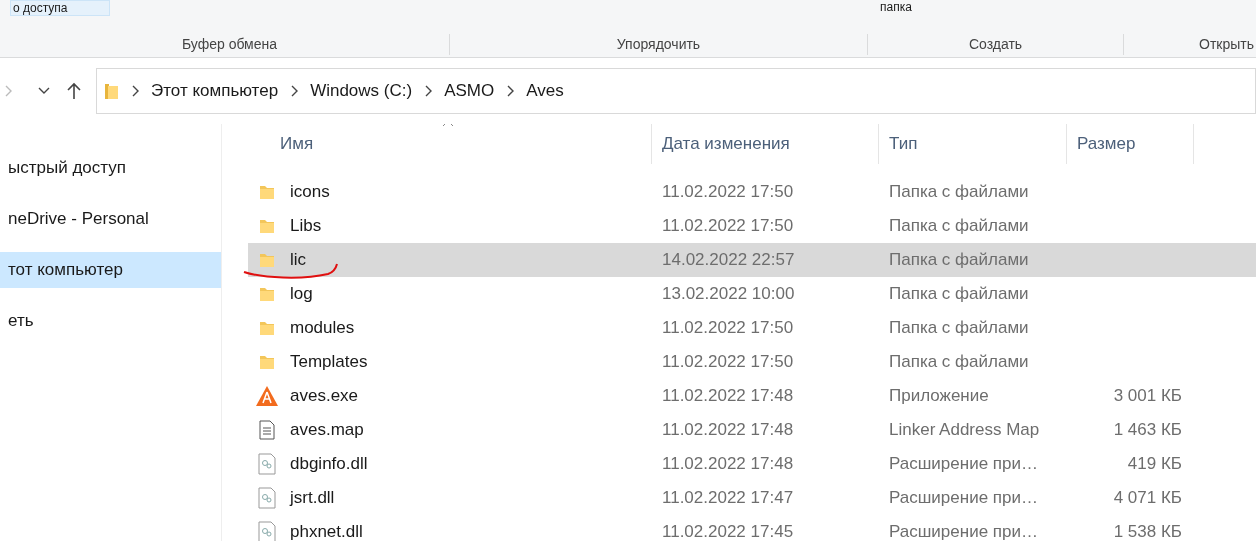  What do you see at coordinates (728, 498) in the screenshot?
I see `file-date: 11.02.2022 17:47` at bounding box center [728, 498].